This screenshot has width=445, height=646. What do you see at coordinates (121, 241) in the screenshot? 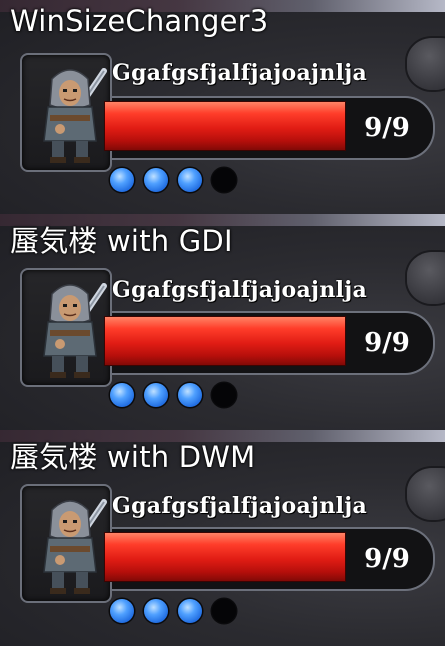
I see `panel-caption: 蜃気楼 with GDI` at bounding box center [121, 241].